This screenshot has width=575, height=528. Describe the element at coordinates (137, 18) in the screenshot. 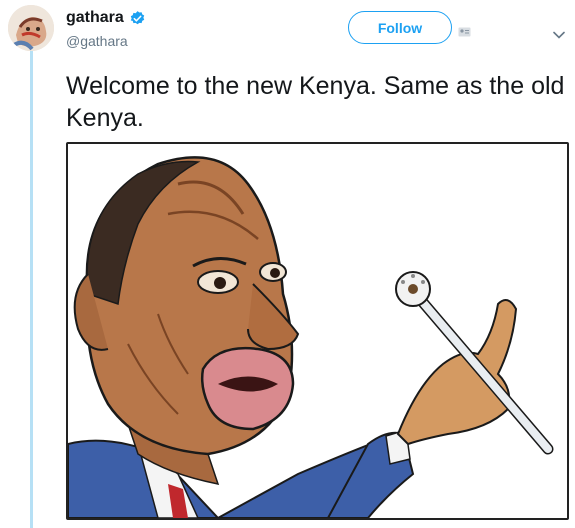

I see `verified-badge-icon` at that location.